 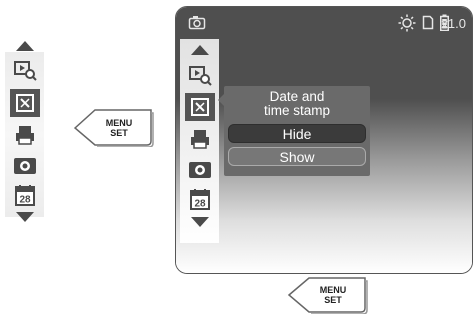 I want to click on scroll-up-arrow-icon, so click(x=25, y=46).